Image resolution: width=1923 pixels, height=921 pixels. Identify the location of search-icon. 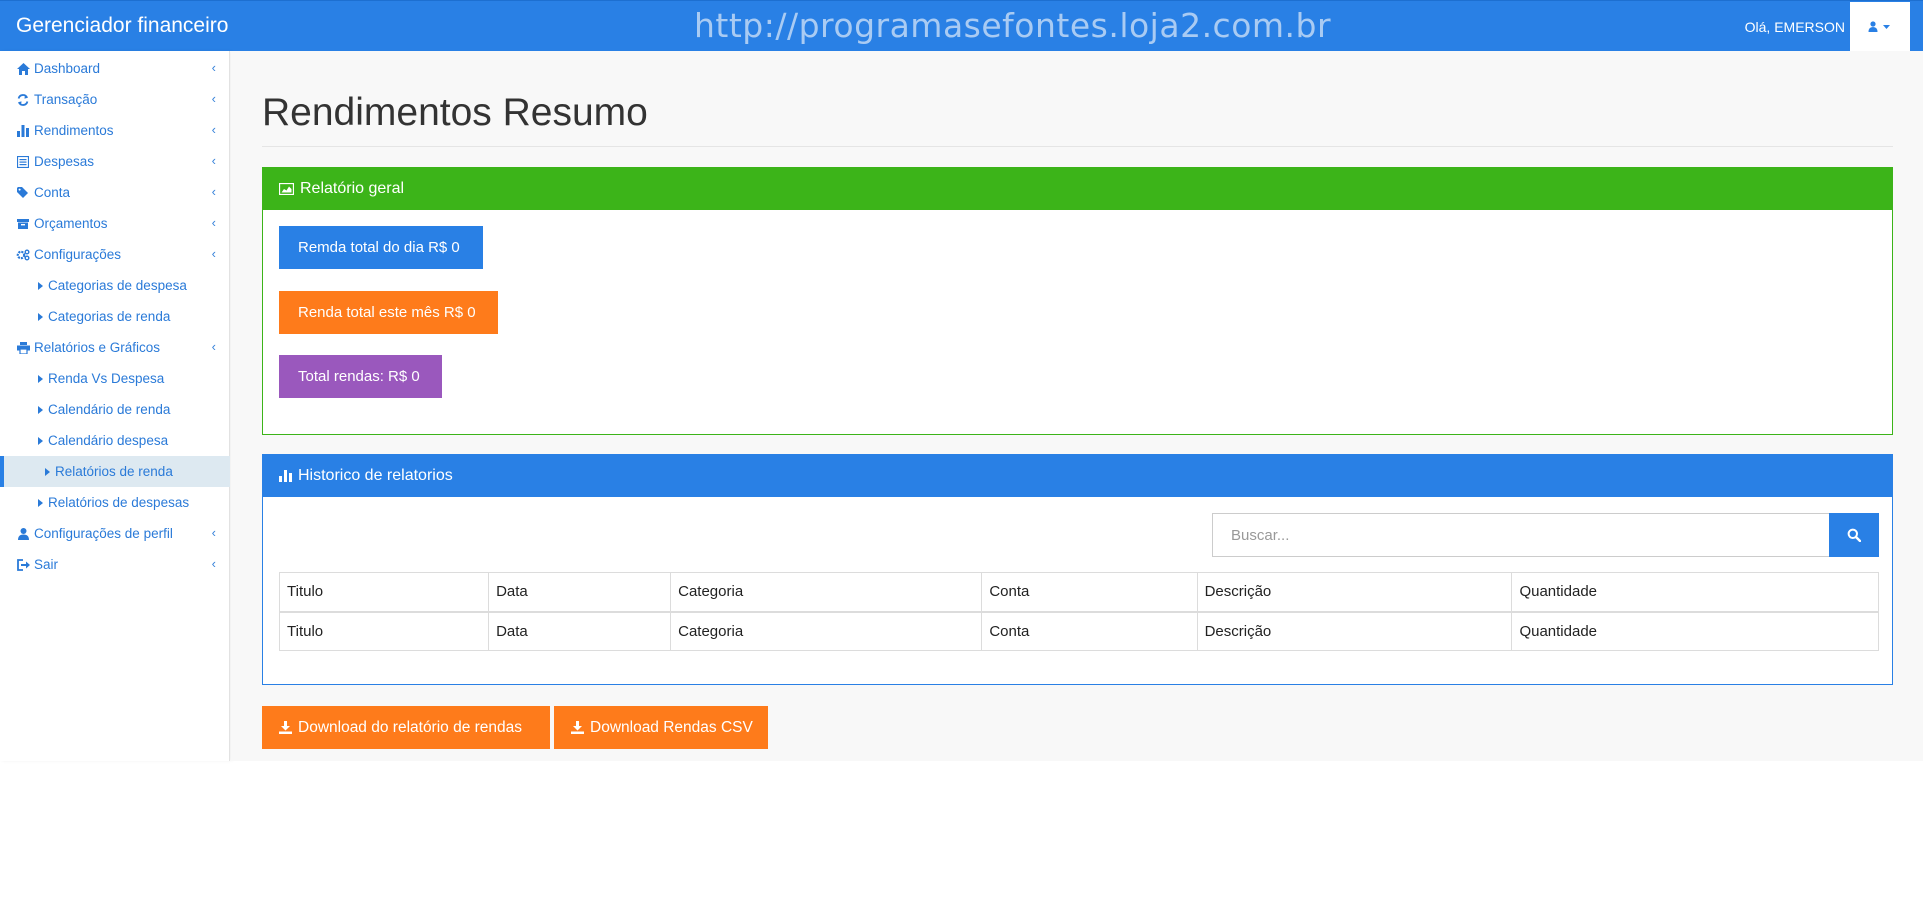
(1854, 535).